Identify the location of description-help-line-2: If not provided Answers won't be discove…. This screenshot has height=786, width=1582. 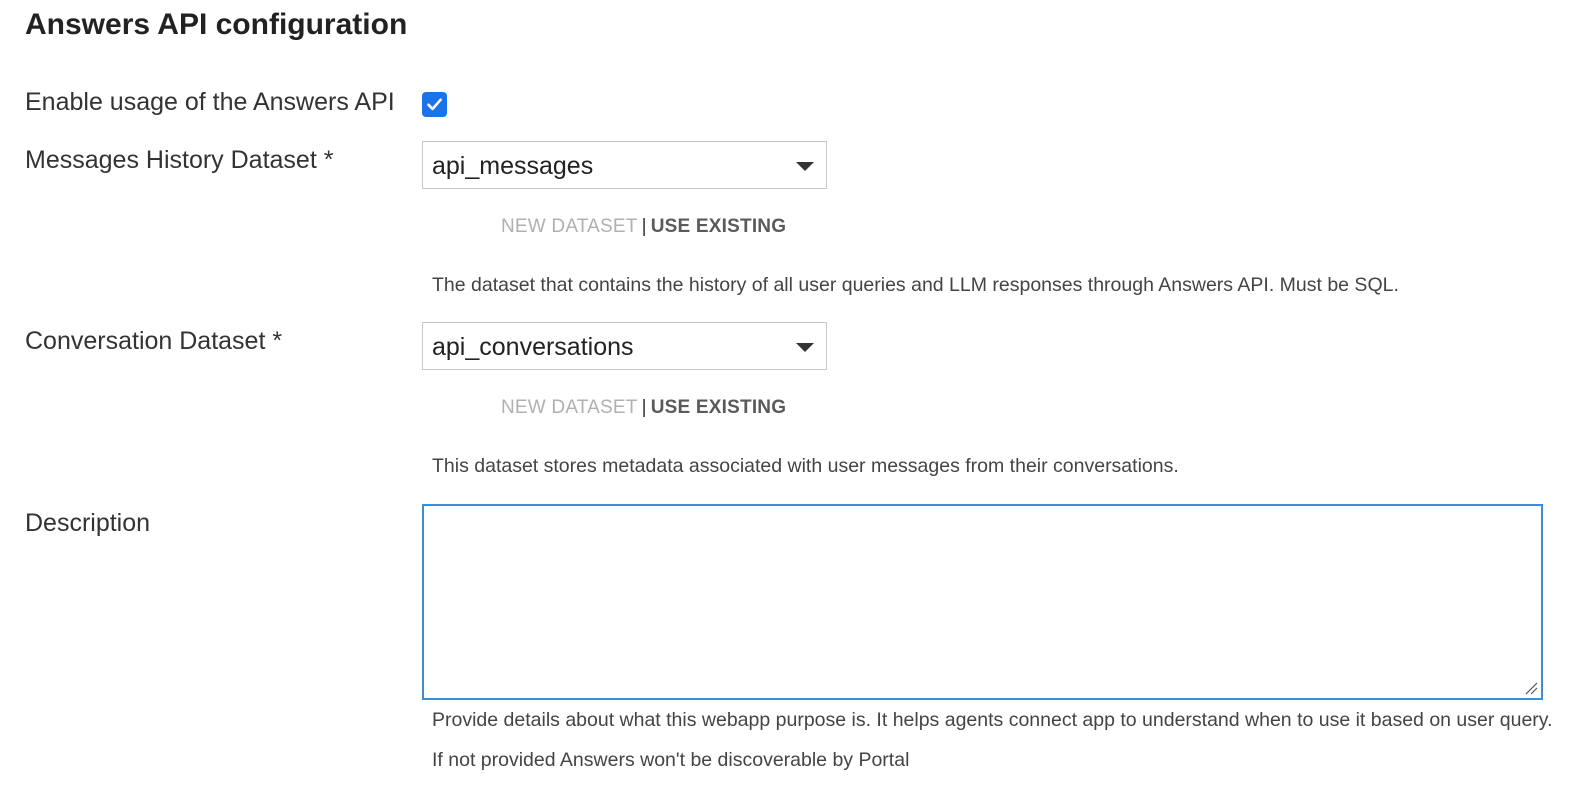
(671, 760).